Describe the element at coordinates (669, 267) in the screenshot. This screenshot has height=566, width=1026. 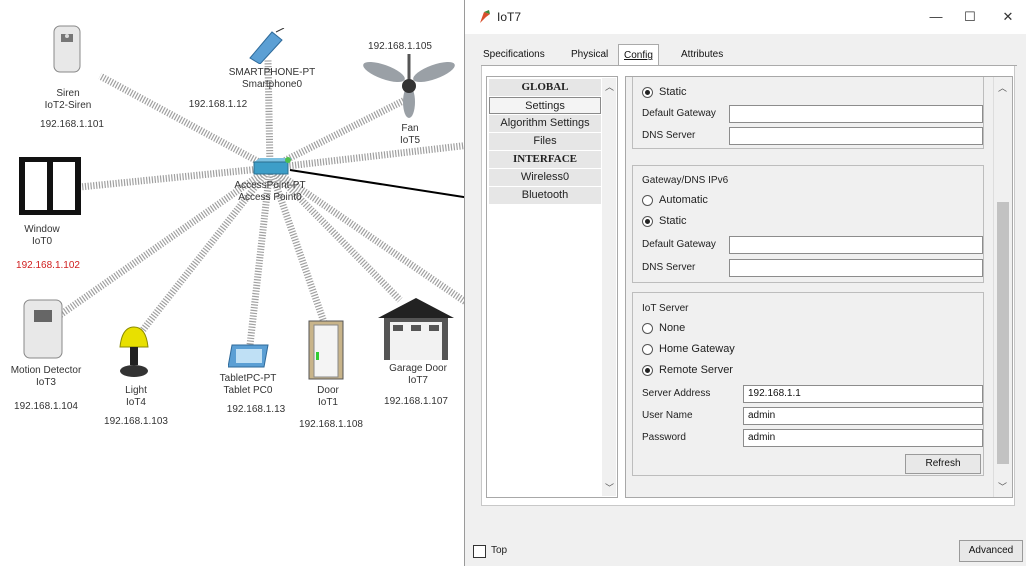
I see `ipv6-dns-server-label: DNS Server` at that location.